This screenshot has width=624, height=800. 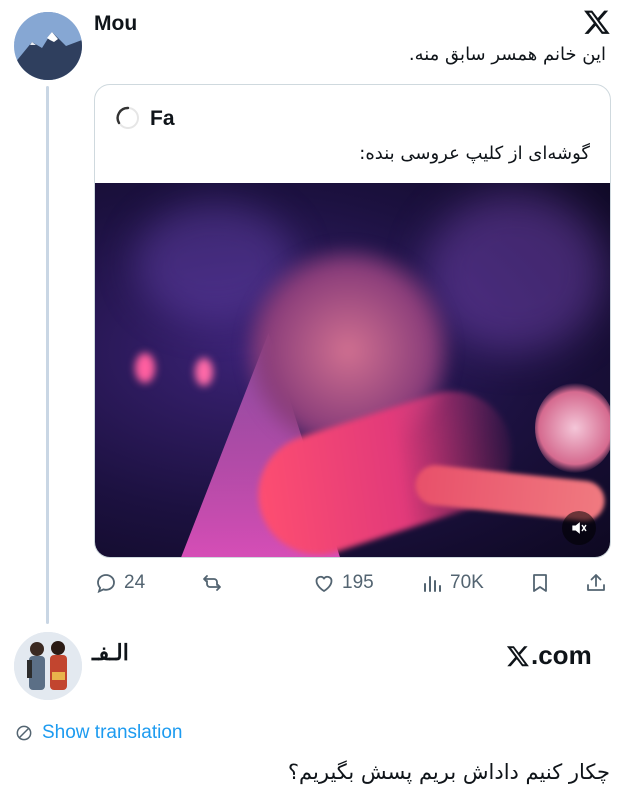 I want to click on heart-icon, so click(x=324, y=584).